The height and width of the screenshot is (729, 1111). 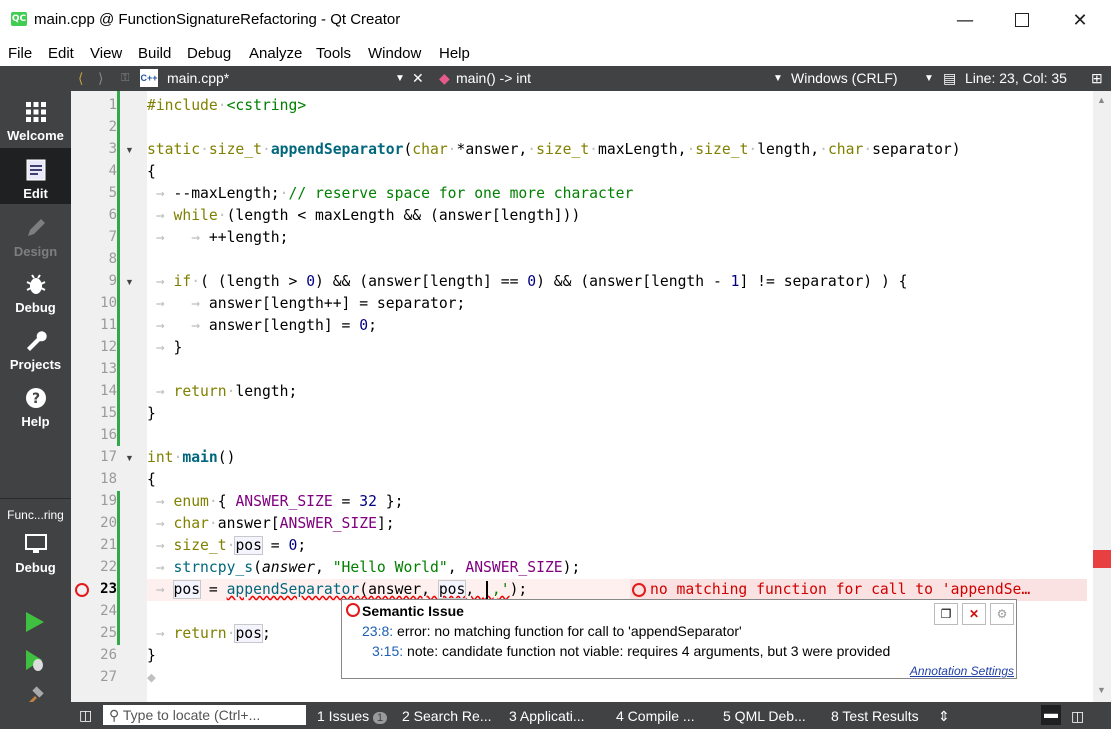 I want to click on line-number: 4, so click(x=94, y=171).